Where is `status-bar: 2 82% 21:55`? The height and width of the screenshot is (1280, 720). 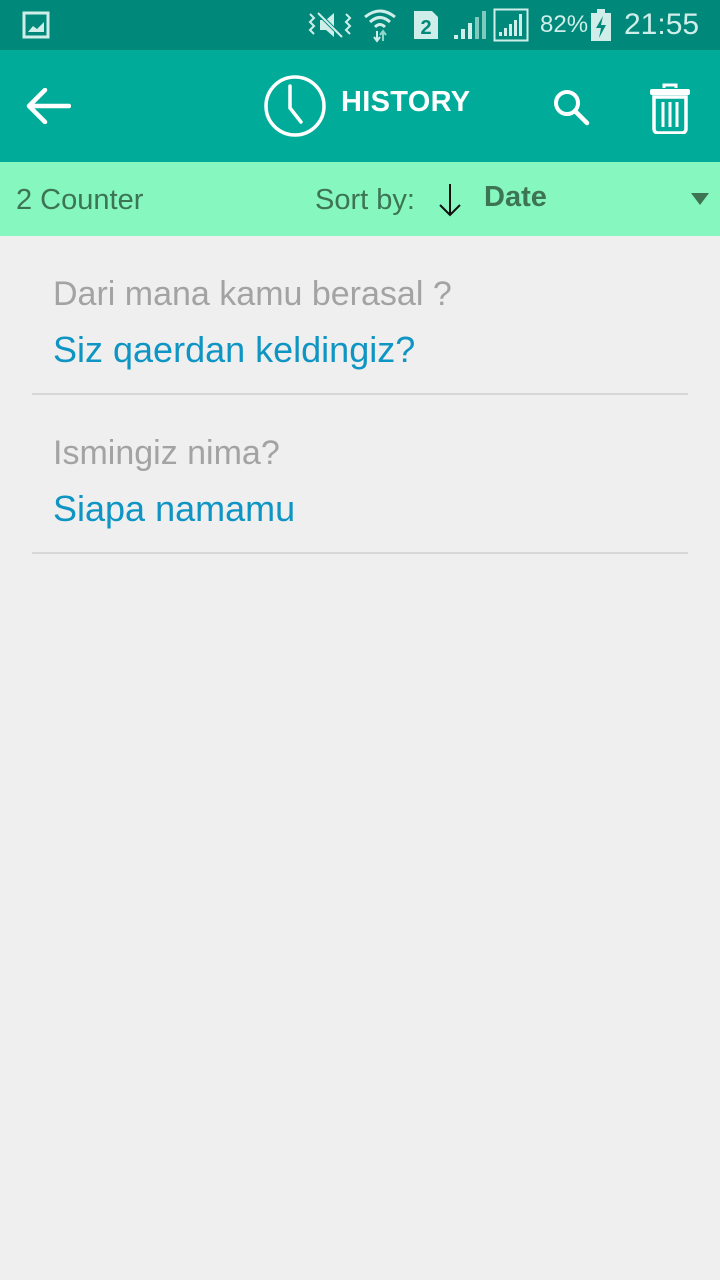 status-bar: 2 82% 21:55 is located at coordinates (360, 25).